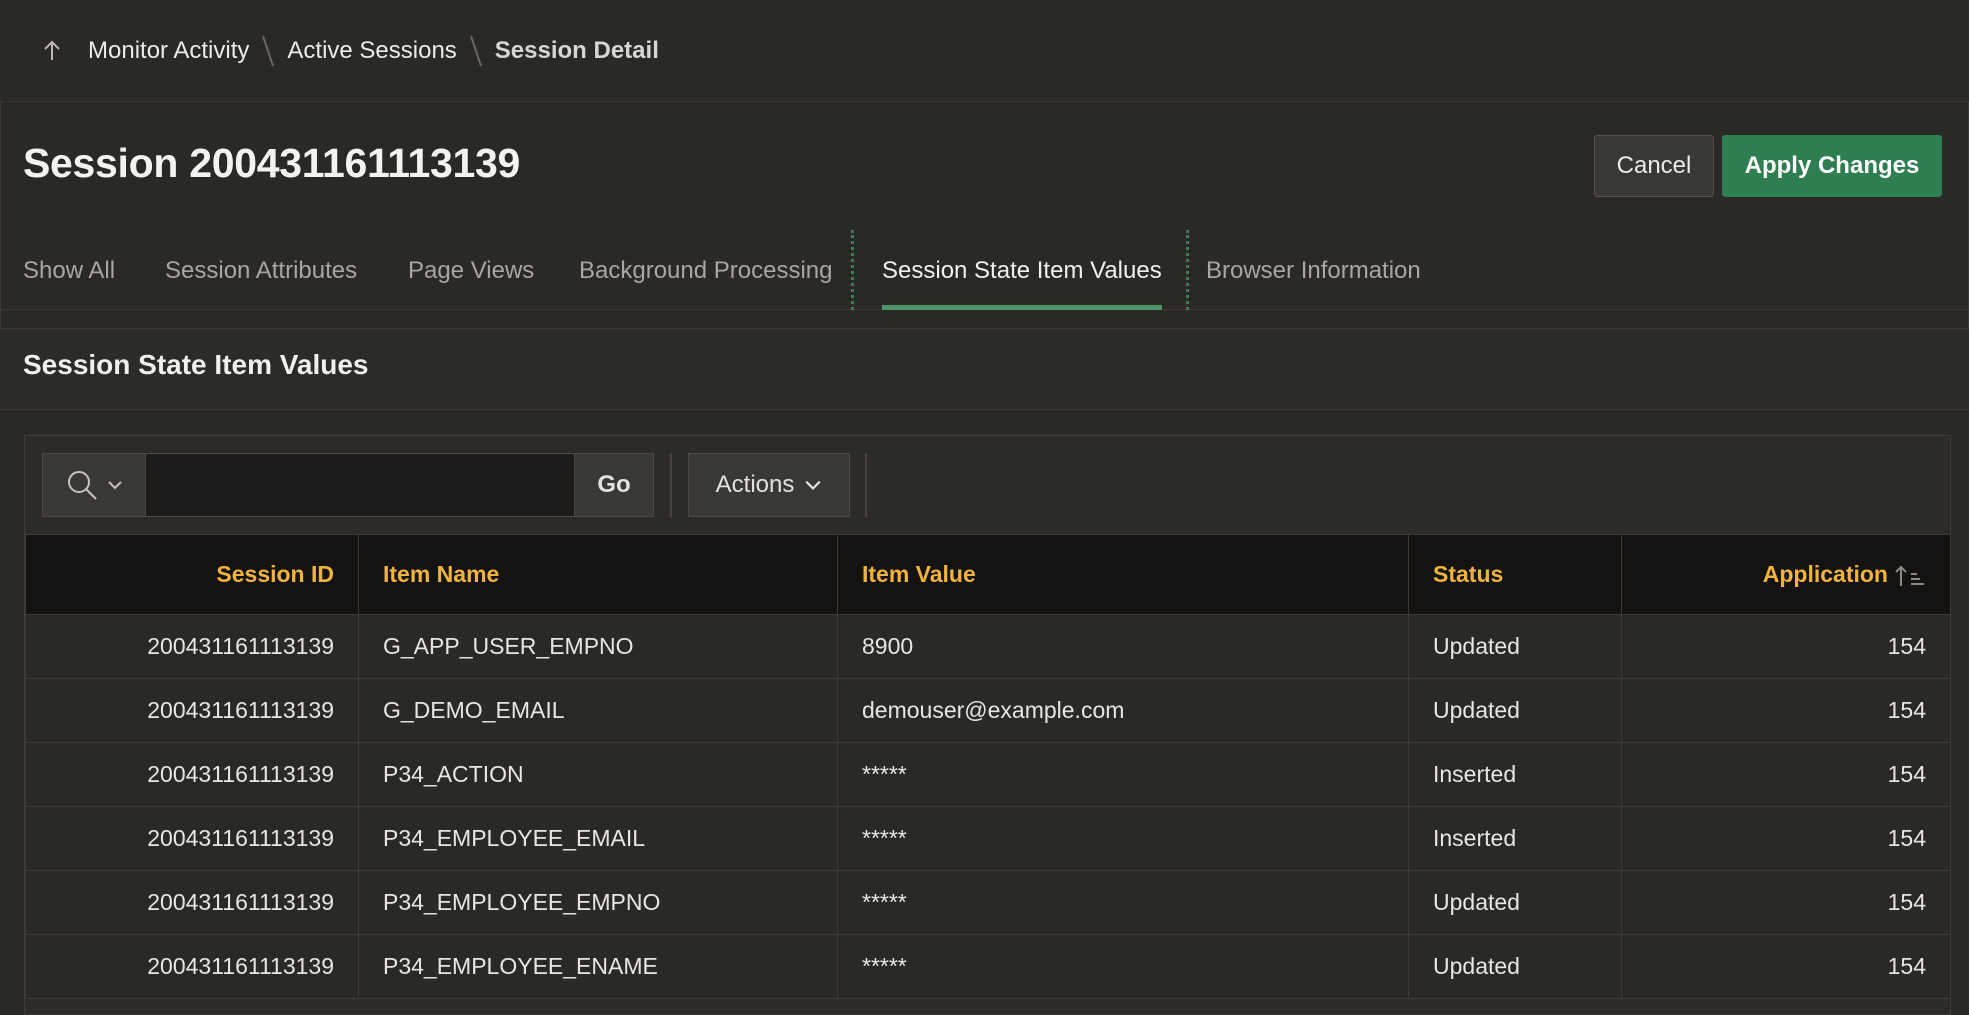 This screenshot has width=1969, height=1015. What do you see at coordinates (360, 485) in the screenshot?
I see `search-input` at bounding box center [360, 485].